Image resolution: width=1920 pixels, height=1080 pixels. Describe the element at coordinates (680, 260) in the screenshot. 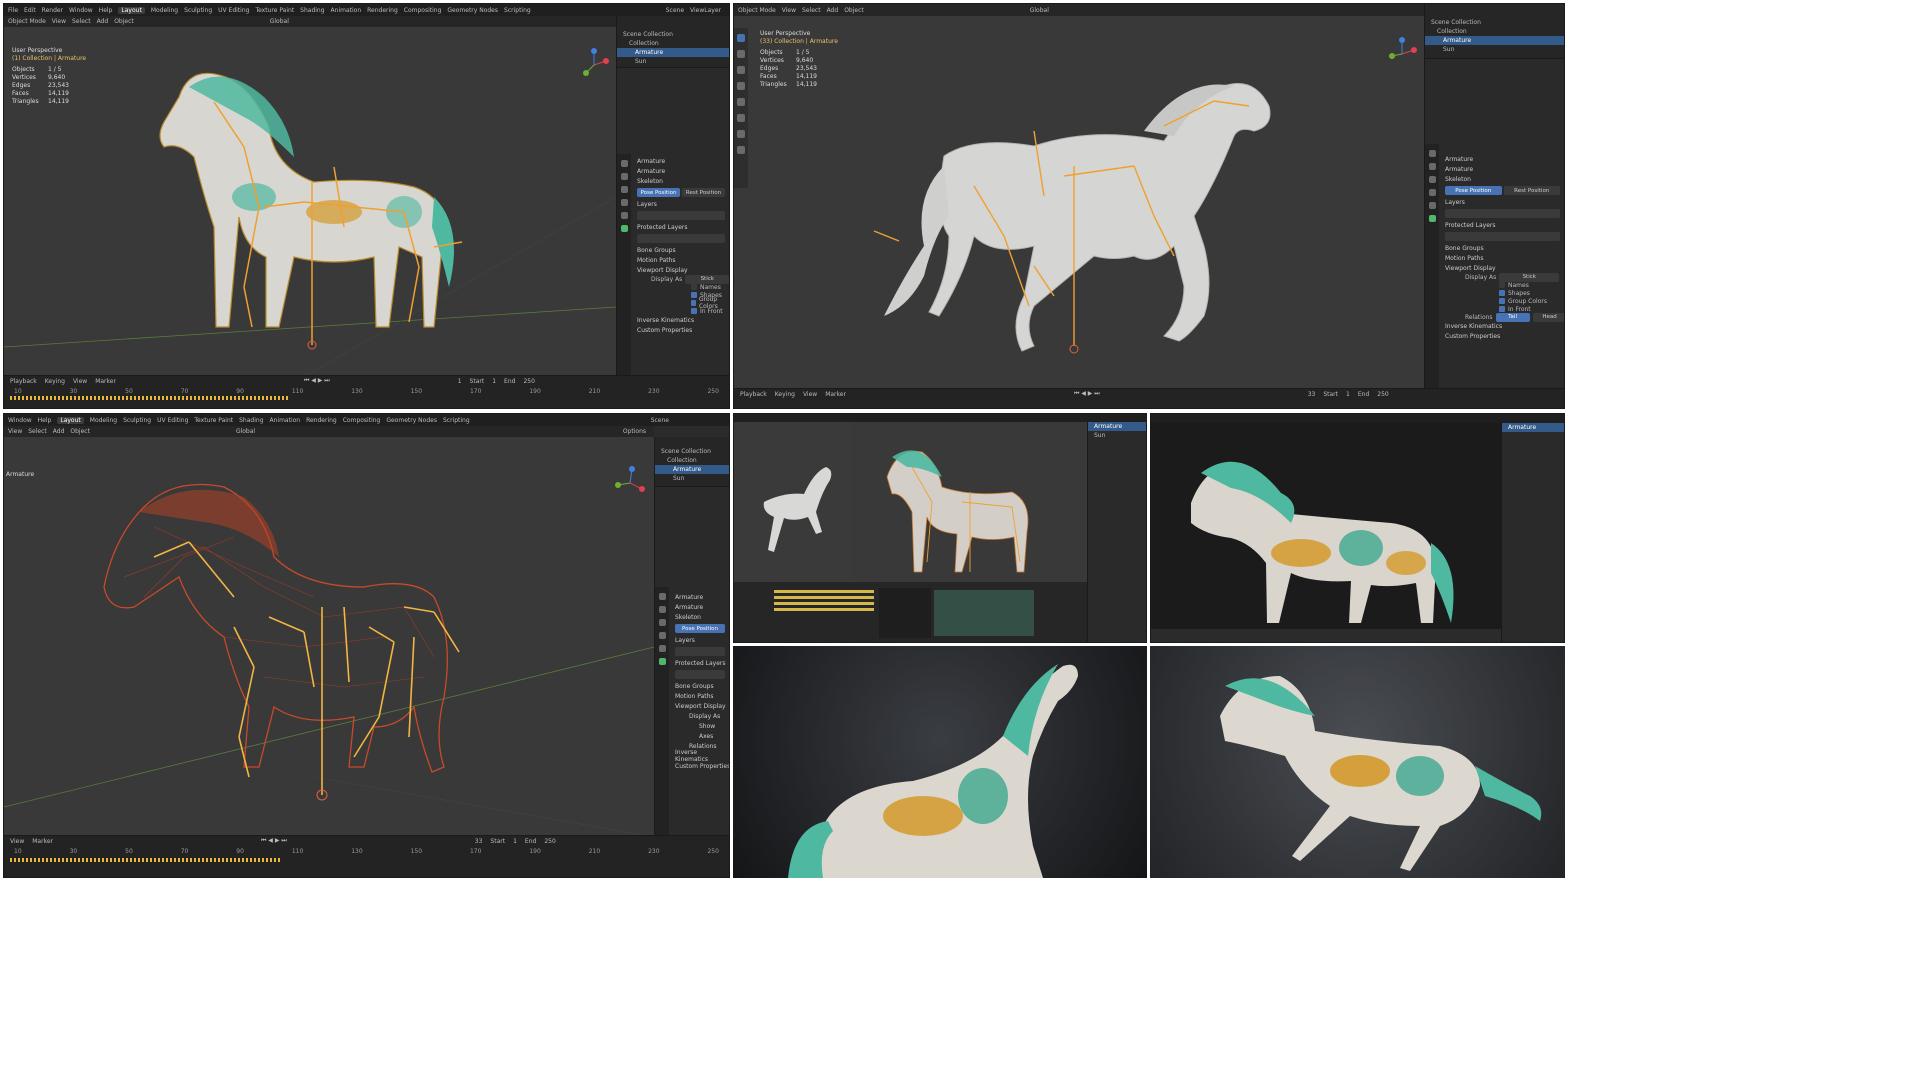

I see `motion-paths-panel: Motion Paths` at that location.